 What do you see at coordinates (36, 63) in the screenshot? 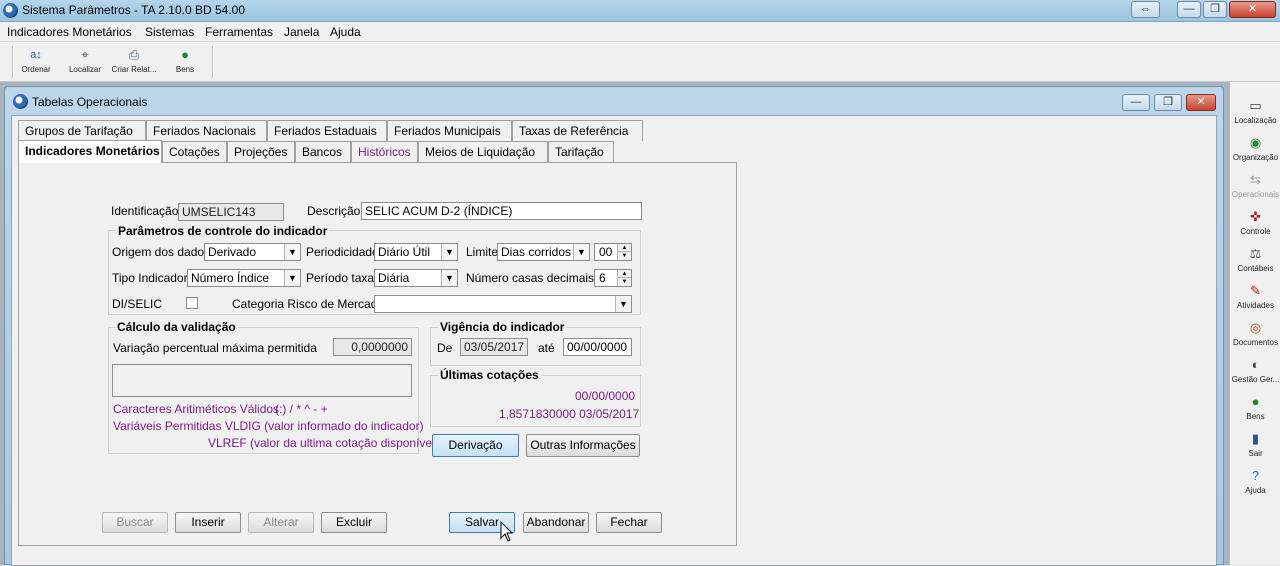
I see `toolbar-ordenar-button: a↕ Ordenar` at bounding box center [36, 63].